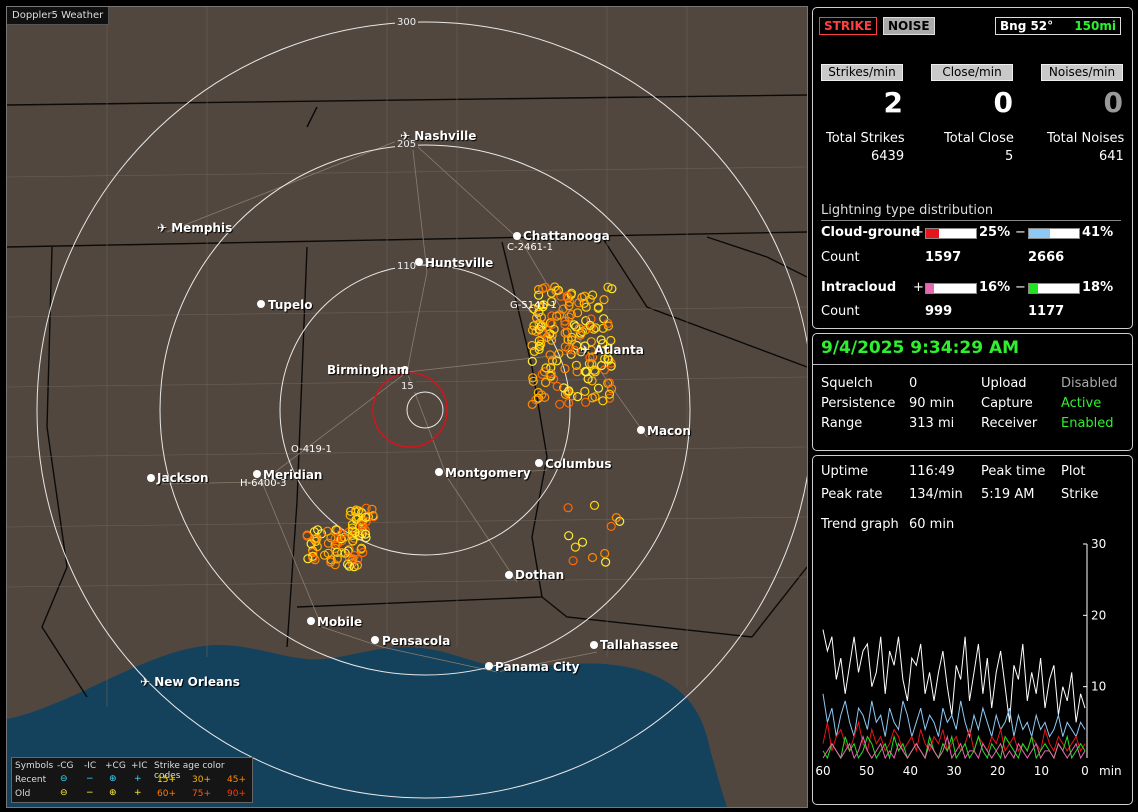 The image size is (1138, 812). What do you see at coordinates (459, 263) in the screenshot?
I see `city-huntsville: Huntsville` at bounding box center [459, 263].